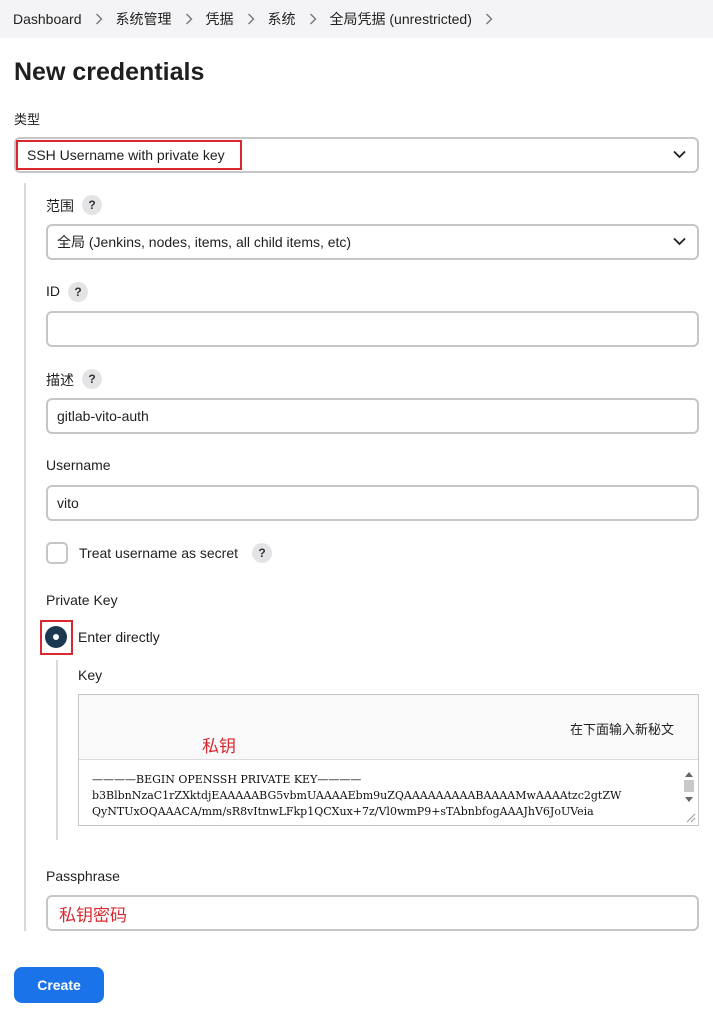 The width and height of the screenshot is (713, 1011). Describe the element at coordinates (57, 553) in the screenshot. I see `treat-username-secret-checkbox` at that location.